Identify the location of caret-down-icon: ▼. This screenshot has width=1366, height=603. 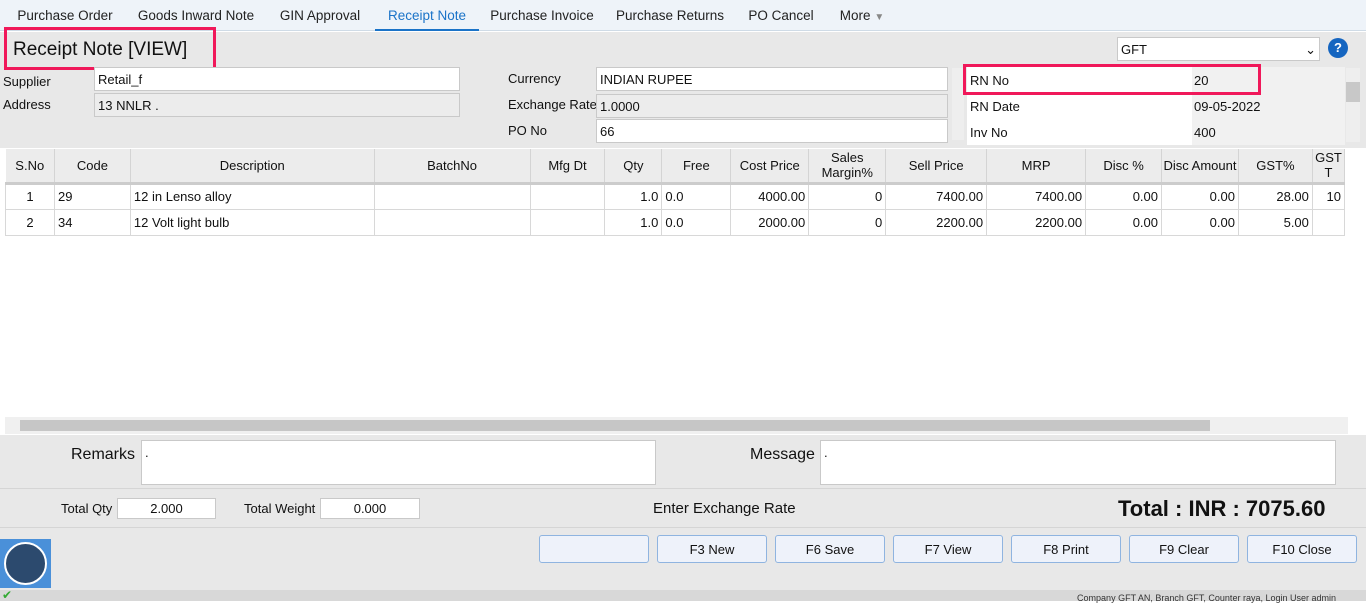
(879, 17).